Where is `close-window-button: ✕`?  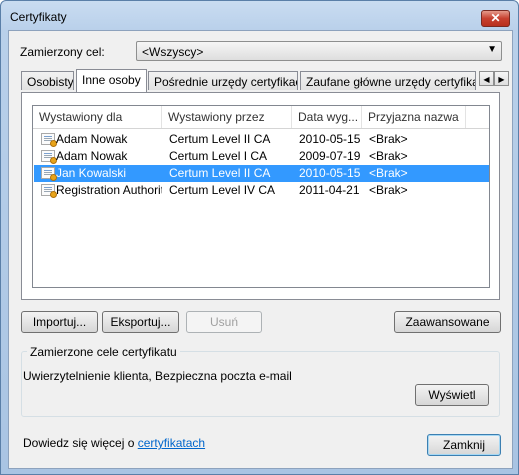
close-window-button: ✕ is located at coordinates (495, 18).